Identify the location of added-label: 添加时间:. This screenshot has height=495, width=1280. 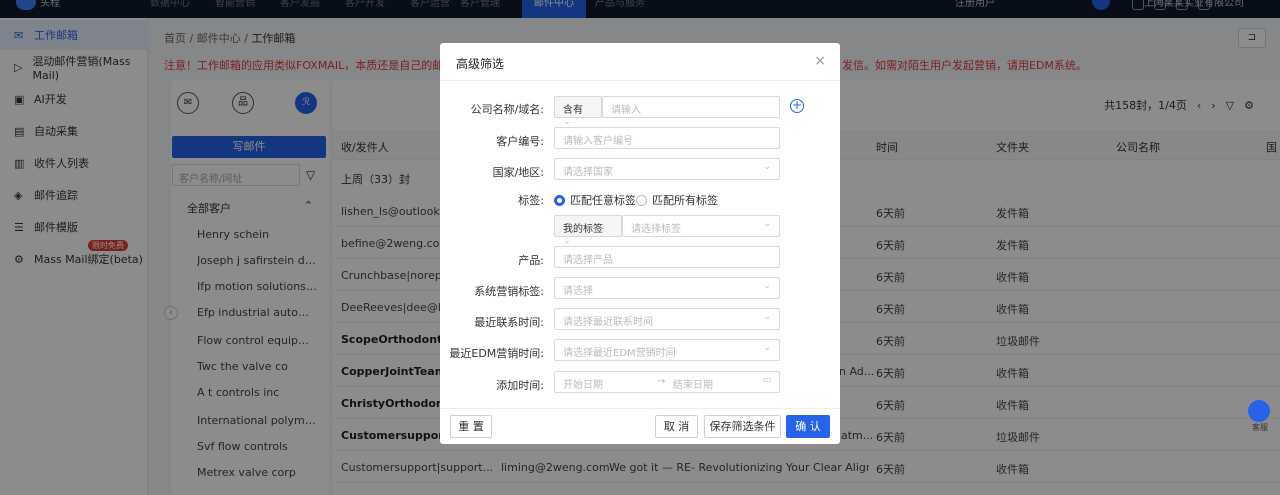
(520, 385).